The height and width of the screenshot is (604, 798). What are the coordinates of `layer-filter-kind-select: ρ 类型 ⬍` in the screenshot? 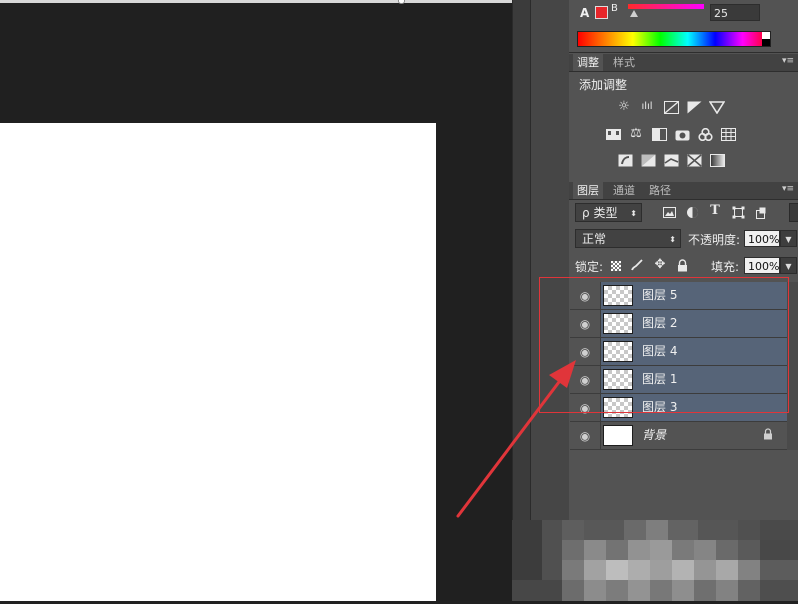 It's located at (608, 212).